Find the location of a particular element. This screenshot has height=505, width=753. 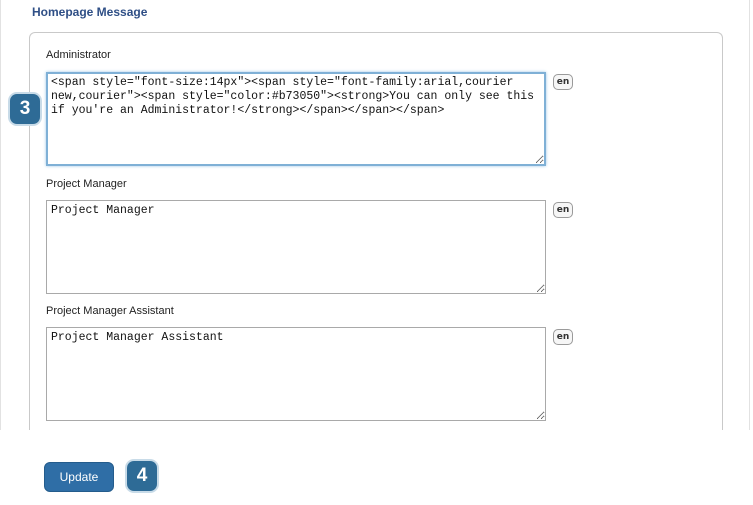

project-manager-assistant-language-button: en is located at coordinates (563, 337).